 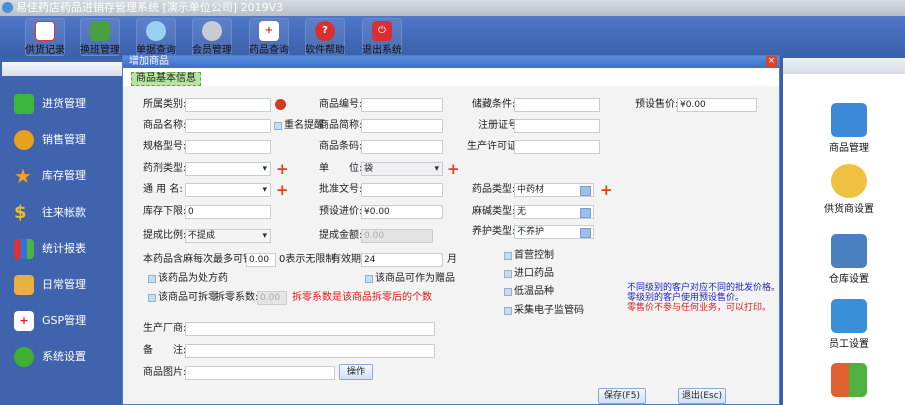 I want to click on stock-min-input: 0, so click(x=228, y=212).